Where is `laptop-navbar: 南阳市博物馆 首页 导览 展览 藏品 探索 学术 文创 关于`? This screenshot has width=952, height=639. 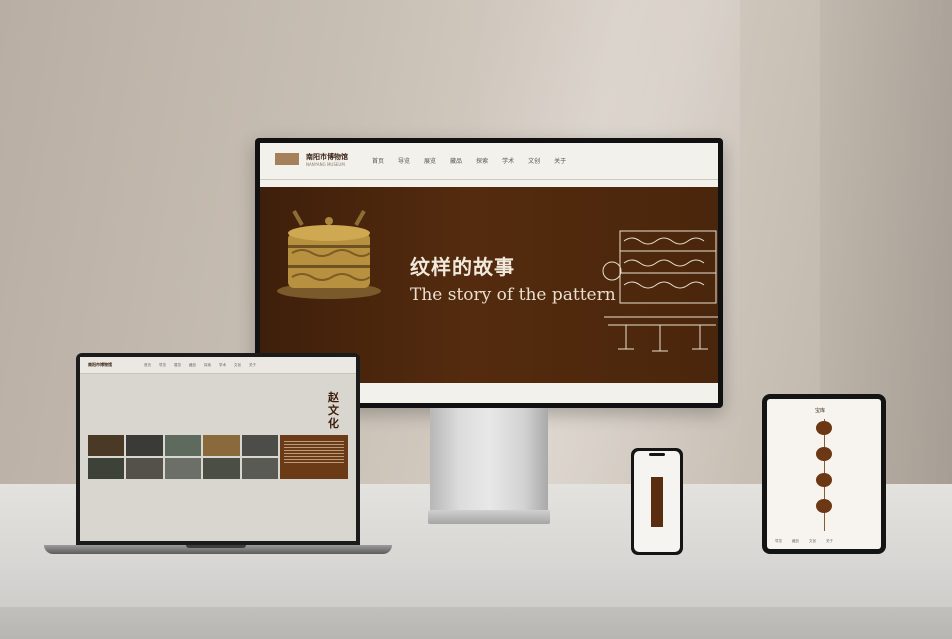
laptop-navbar: 南阳市博物馆 首页 导览 展览 藏品 探索 学术 文创 关于 is located at coordinates (218, 365).